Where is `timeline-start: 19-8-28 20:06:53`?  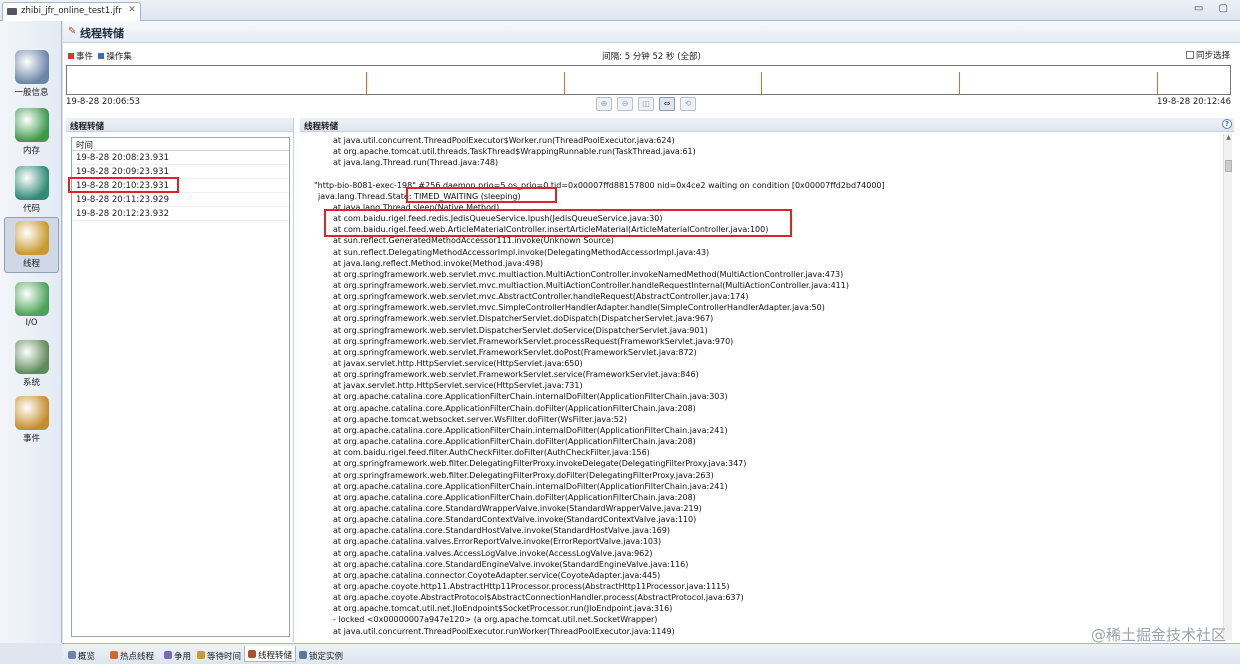
timeline-start: 19-8-28 20:06:53 is located at coordinates (103, 102).